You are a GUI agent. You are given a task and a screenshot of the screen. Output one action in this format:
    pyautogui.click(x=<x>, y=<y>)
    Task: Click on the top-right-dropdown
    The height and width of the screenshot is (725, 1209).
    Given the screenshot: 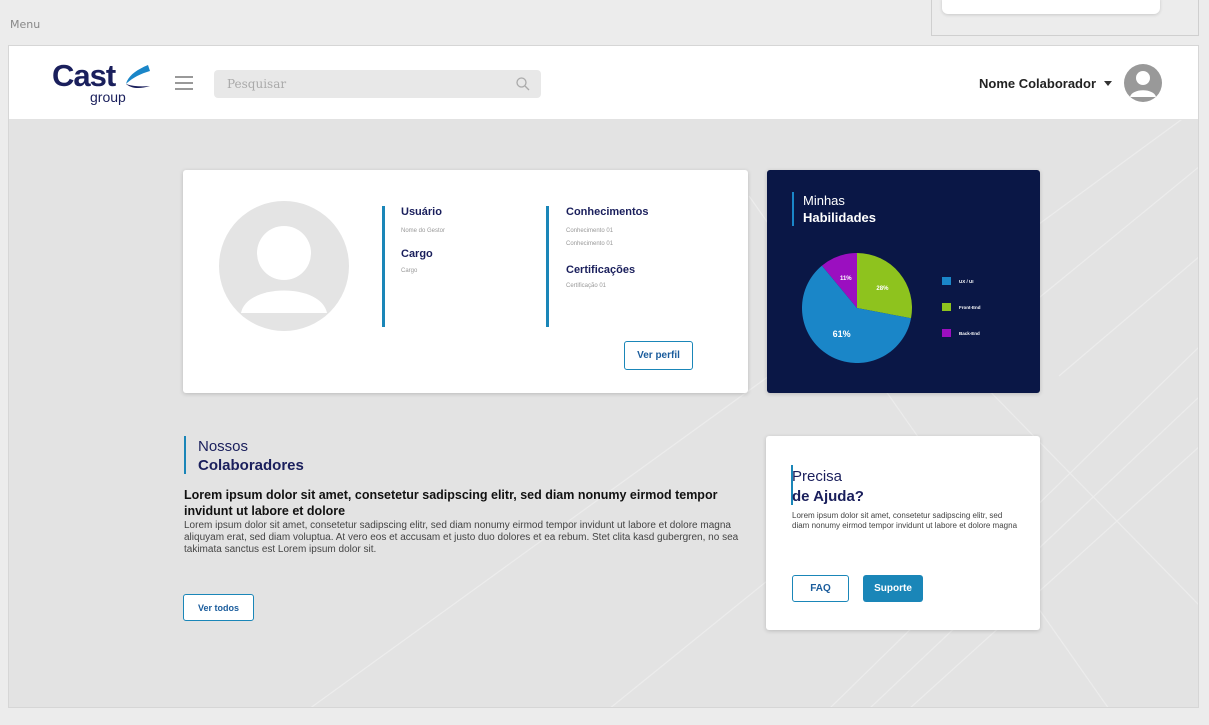 What is the action you would take?
    pyautogui.click(x=1065, y=18)
    